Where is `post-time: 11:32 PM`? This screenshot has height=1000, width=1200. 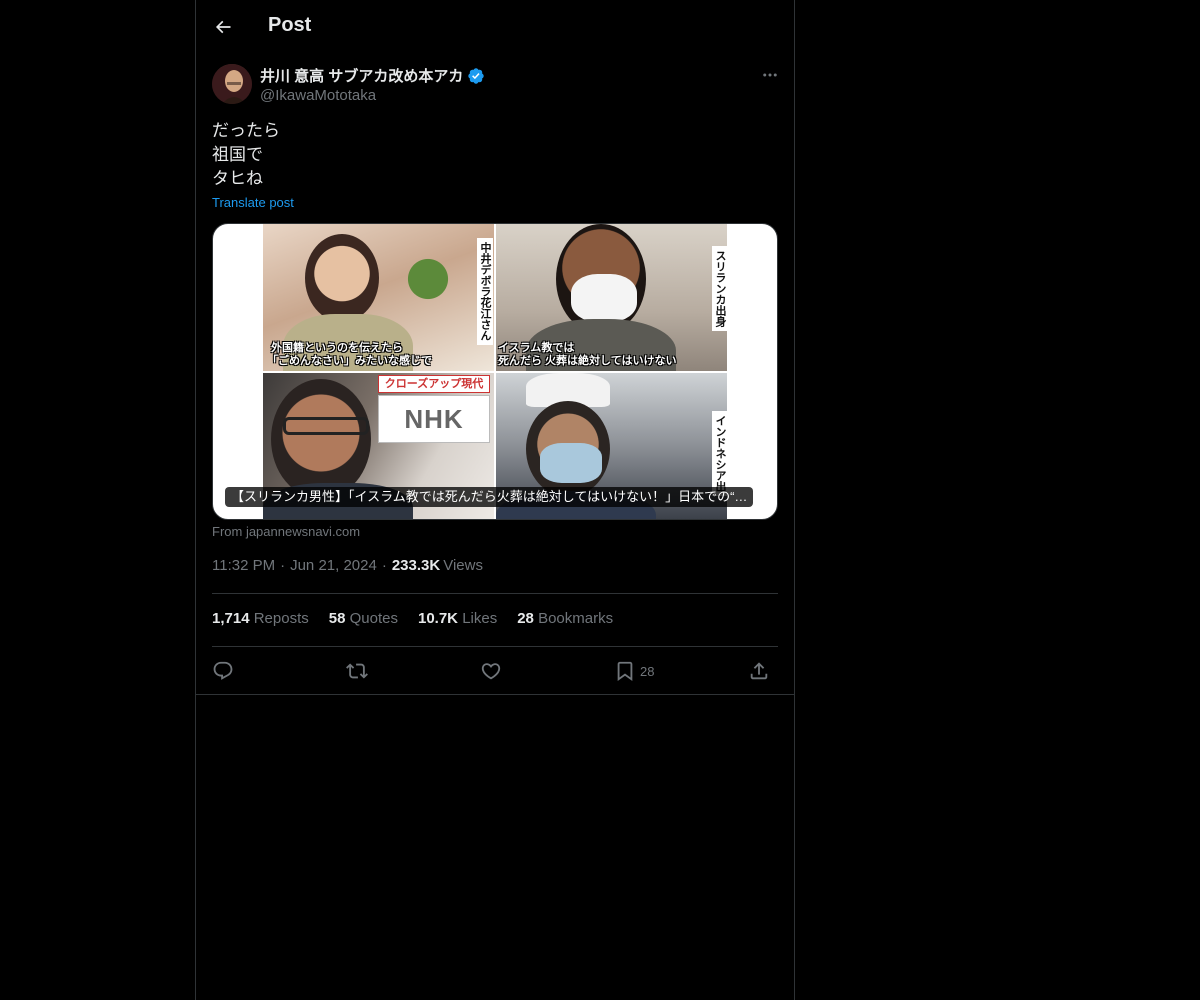
post-time: 11:32 PM is located at coordinates (243, 565).